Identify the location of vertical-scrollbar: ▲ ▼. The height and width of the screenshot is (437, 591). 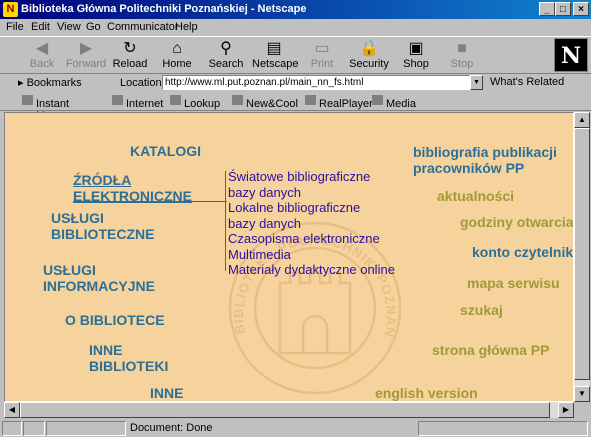
(582, 257).